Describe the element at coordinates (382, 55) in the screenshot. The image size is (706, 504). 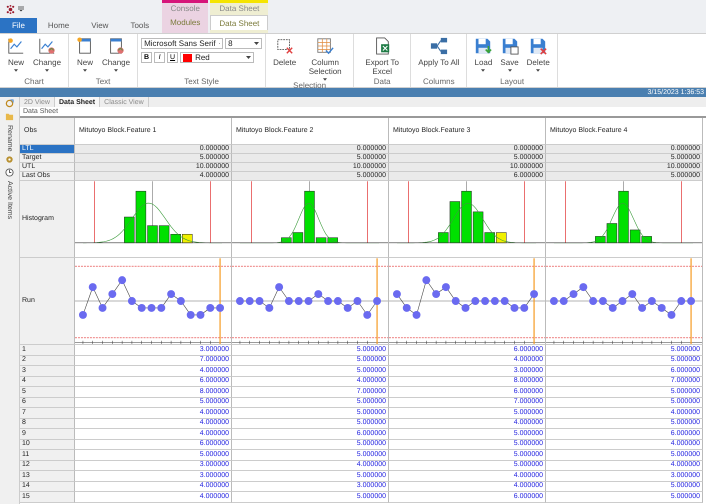
I see `ribbon-button: Export To Excel` at that location.